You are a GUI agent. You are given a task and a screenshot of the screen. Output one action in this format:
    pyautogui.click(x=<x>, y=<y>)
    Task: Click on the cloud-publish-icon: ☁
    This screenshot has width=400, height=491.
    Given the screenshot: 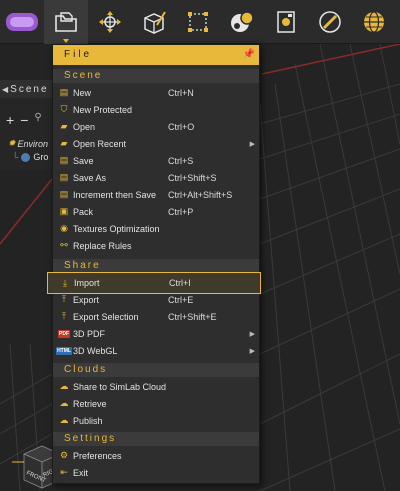 What is the action you would take?
    pyautogui.click(x=64, y=420)
    